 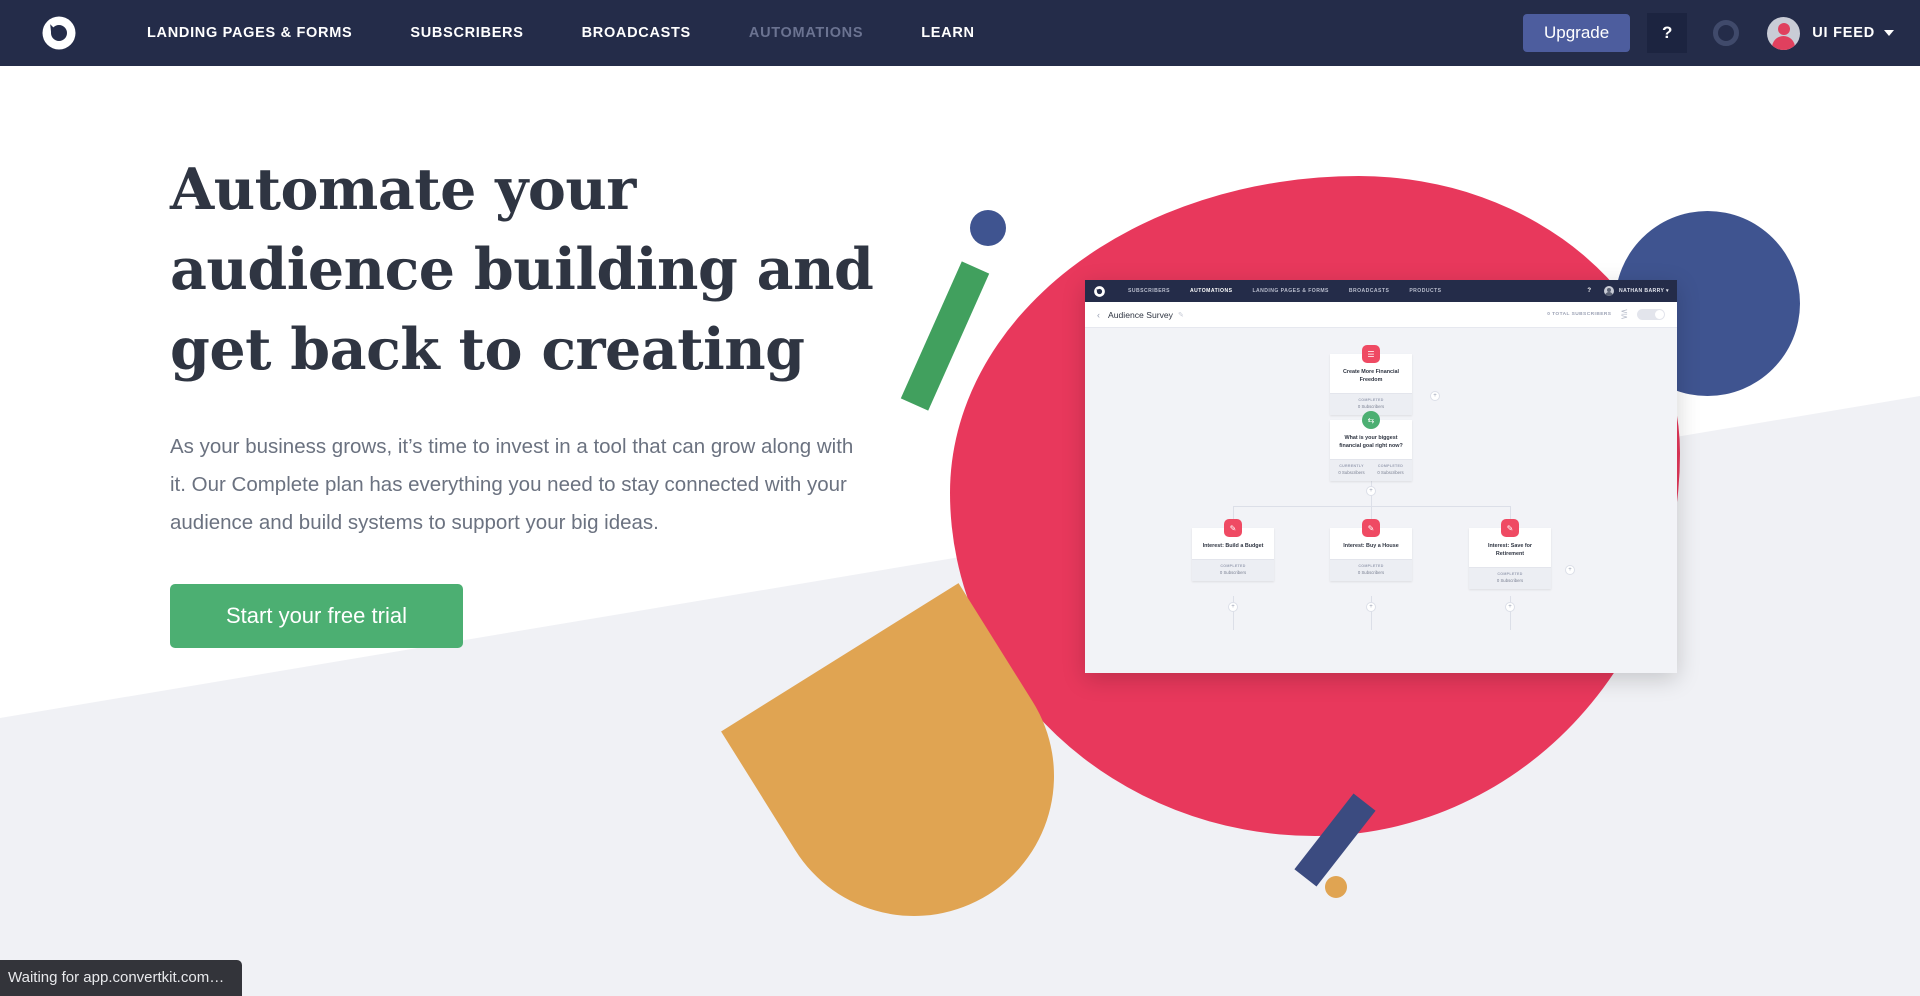 I want to click on chevron-down-icon, so click(x=1889, y=33).